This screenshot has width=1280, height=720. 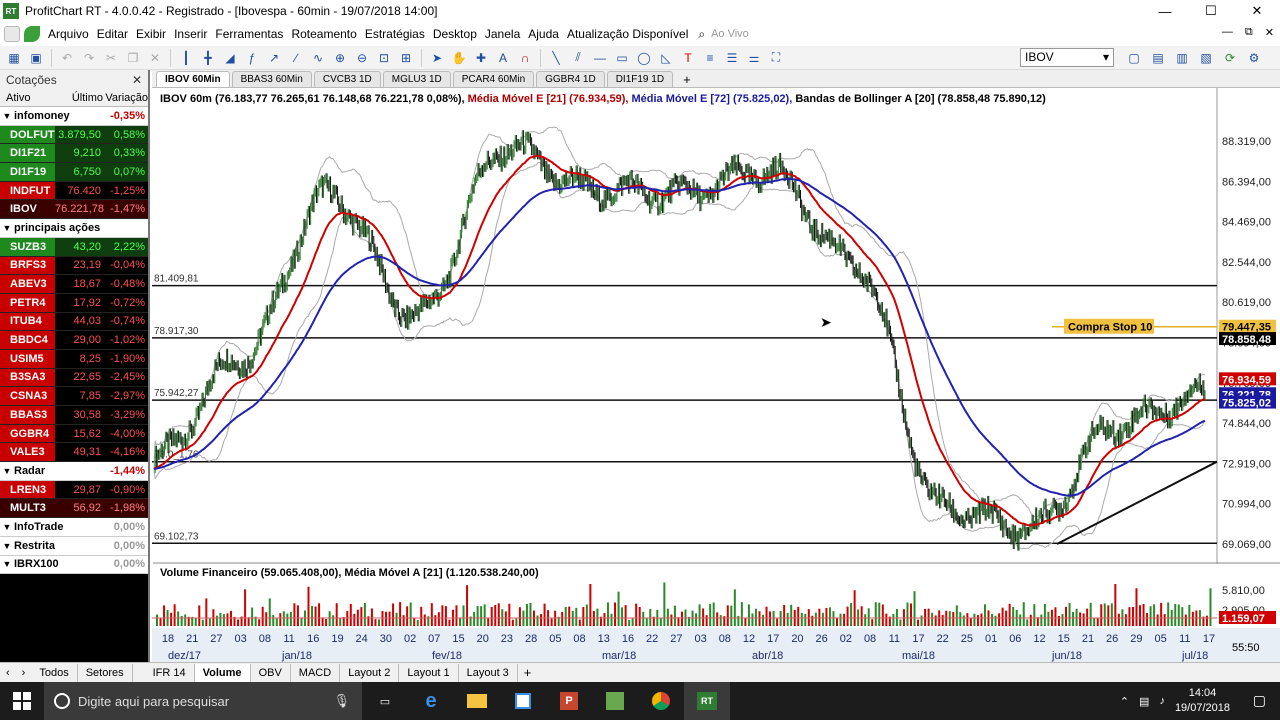 I want to click on config-icon: ⚙, so click(x=1254, y=58).